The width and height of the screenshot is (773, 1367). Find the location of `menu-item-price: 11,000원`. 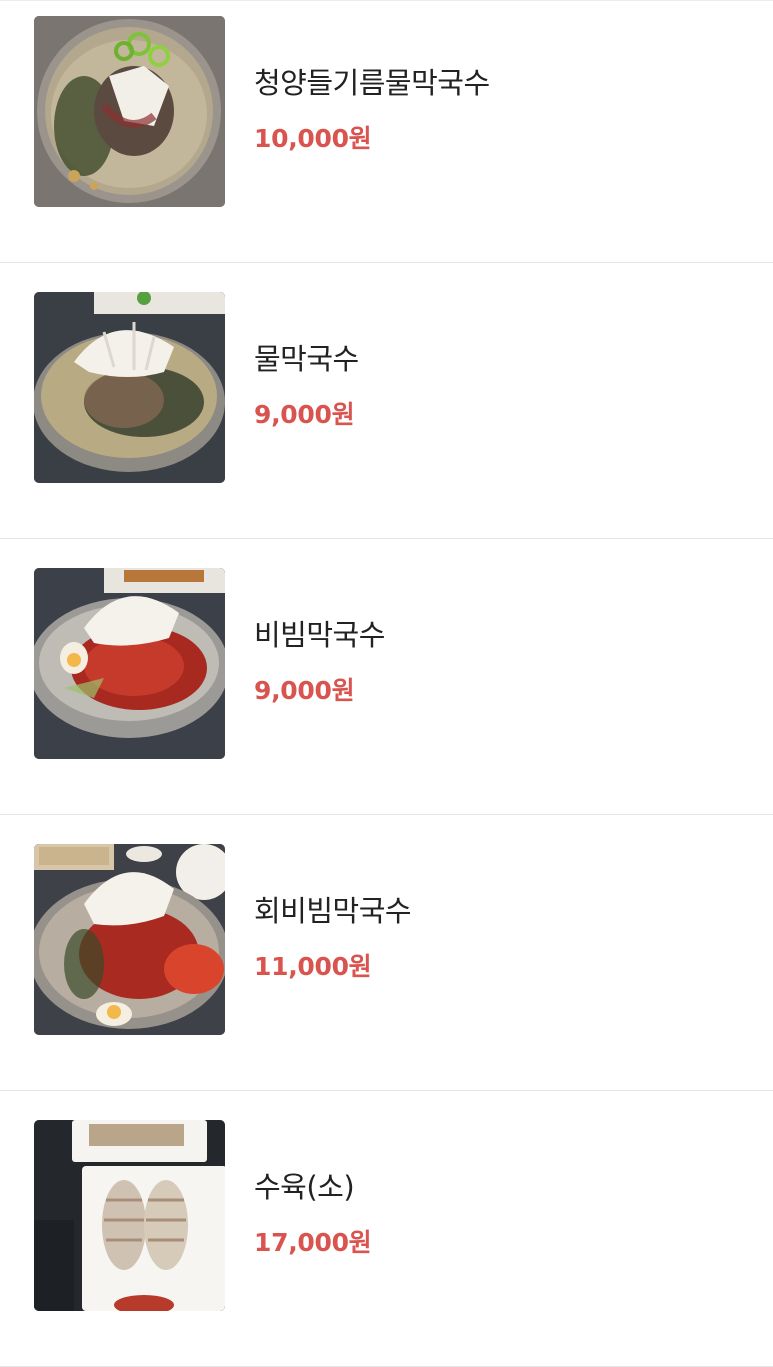

menu-item-price: 11,000원 is located at coordinates (313, 966).